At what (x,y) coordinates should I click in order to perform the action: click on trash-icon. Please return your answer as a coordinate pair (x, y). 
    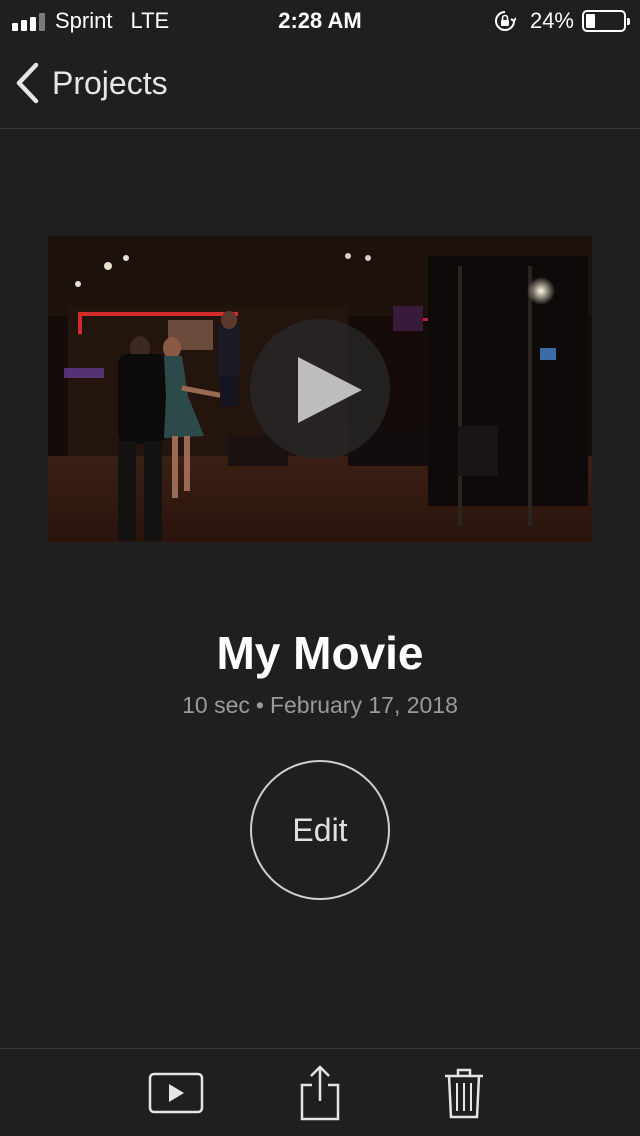
    Looking at the image, I should click on (464, 1093).